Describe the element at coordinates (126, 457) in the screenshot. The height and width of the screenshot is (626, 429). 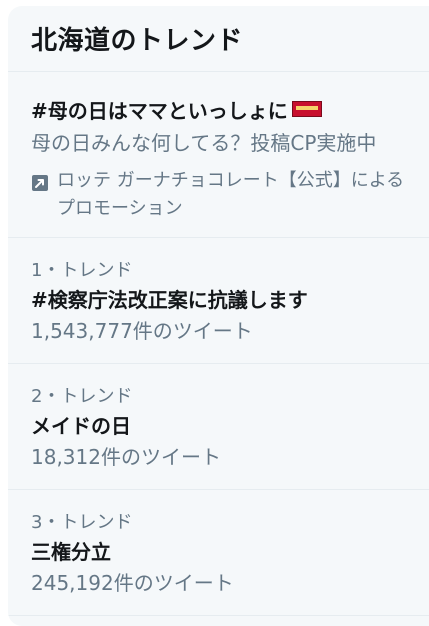
I see `trend-tweet-count: 18,312件のツイート` at that location.